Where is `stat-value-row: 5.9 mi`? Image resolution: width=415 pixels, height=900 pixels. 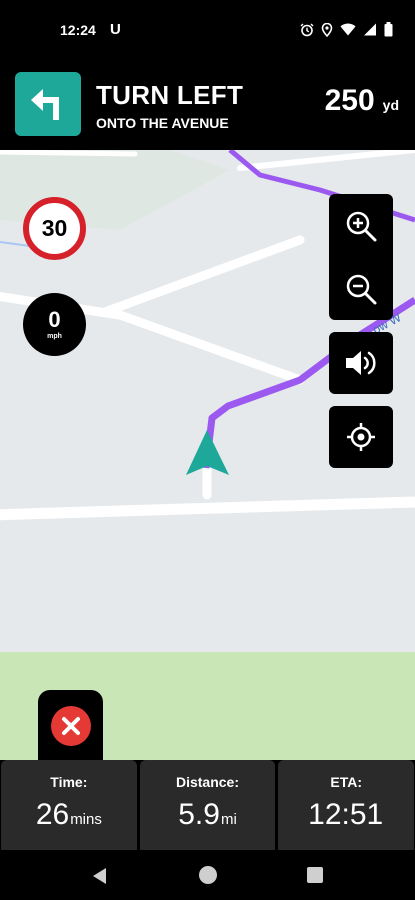
stat-value-row: 5.9 mi is located at coordinates (208, 815).